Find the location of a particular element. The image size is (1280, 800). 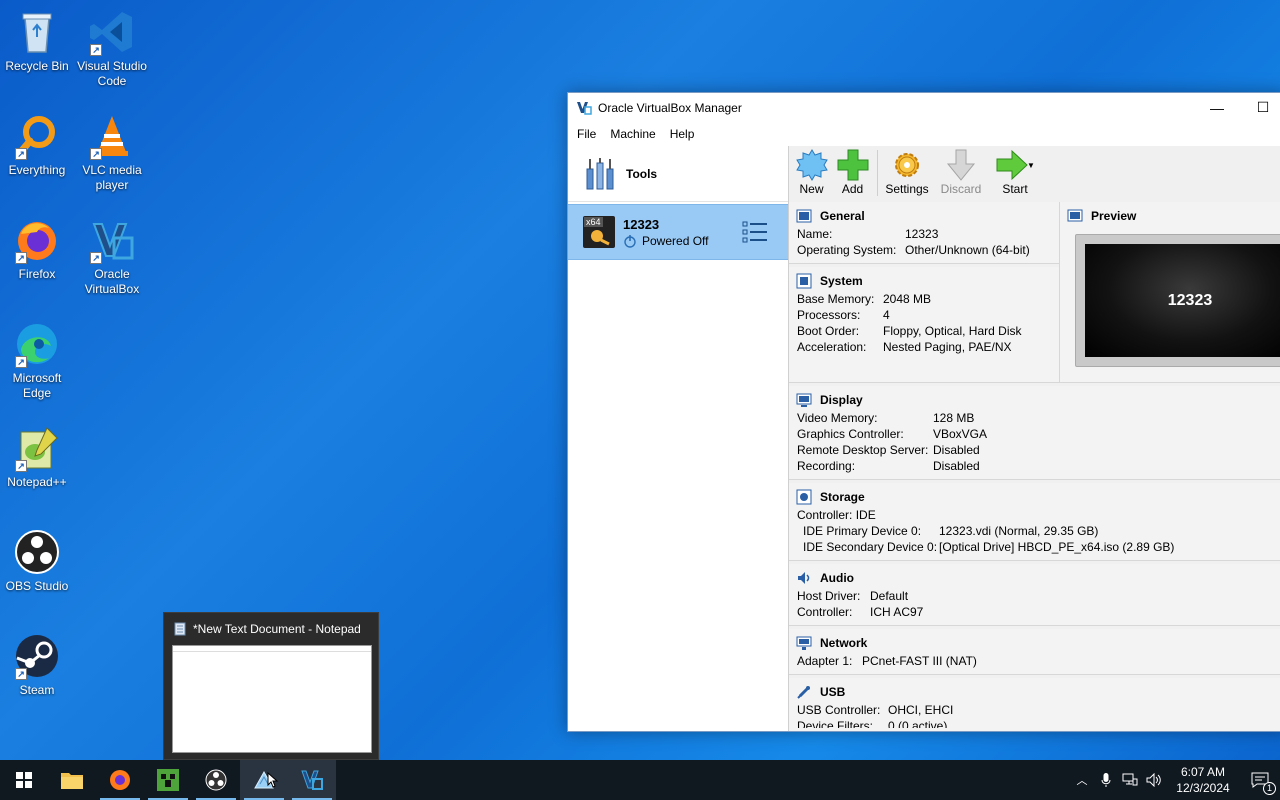

taskbar-obs is located at coordinates (216, 780).